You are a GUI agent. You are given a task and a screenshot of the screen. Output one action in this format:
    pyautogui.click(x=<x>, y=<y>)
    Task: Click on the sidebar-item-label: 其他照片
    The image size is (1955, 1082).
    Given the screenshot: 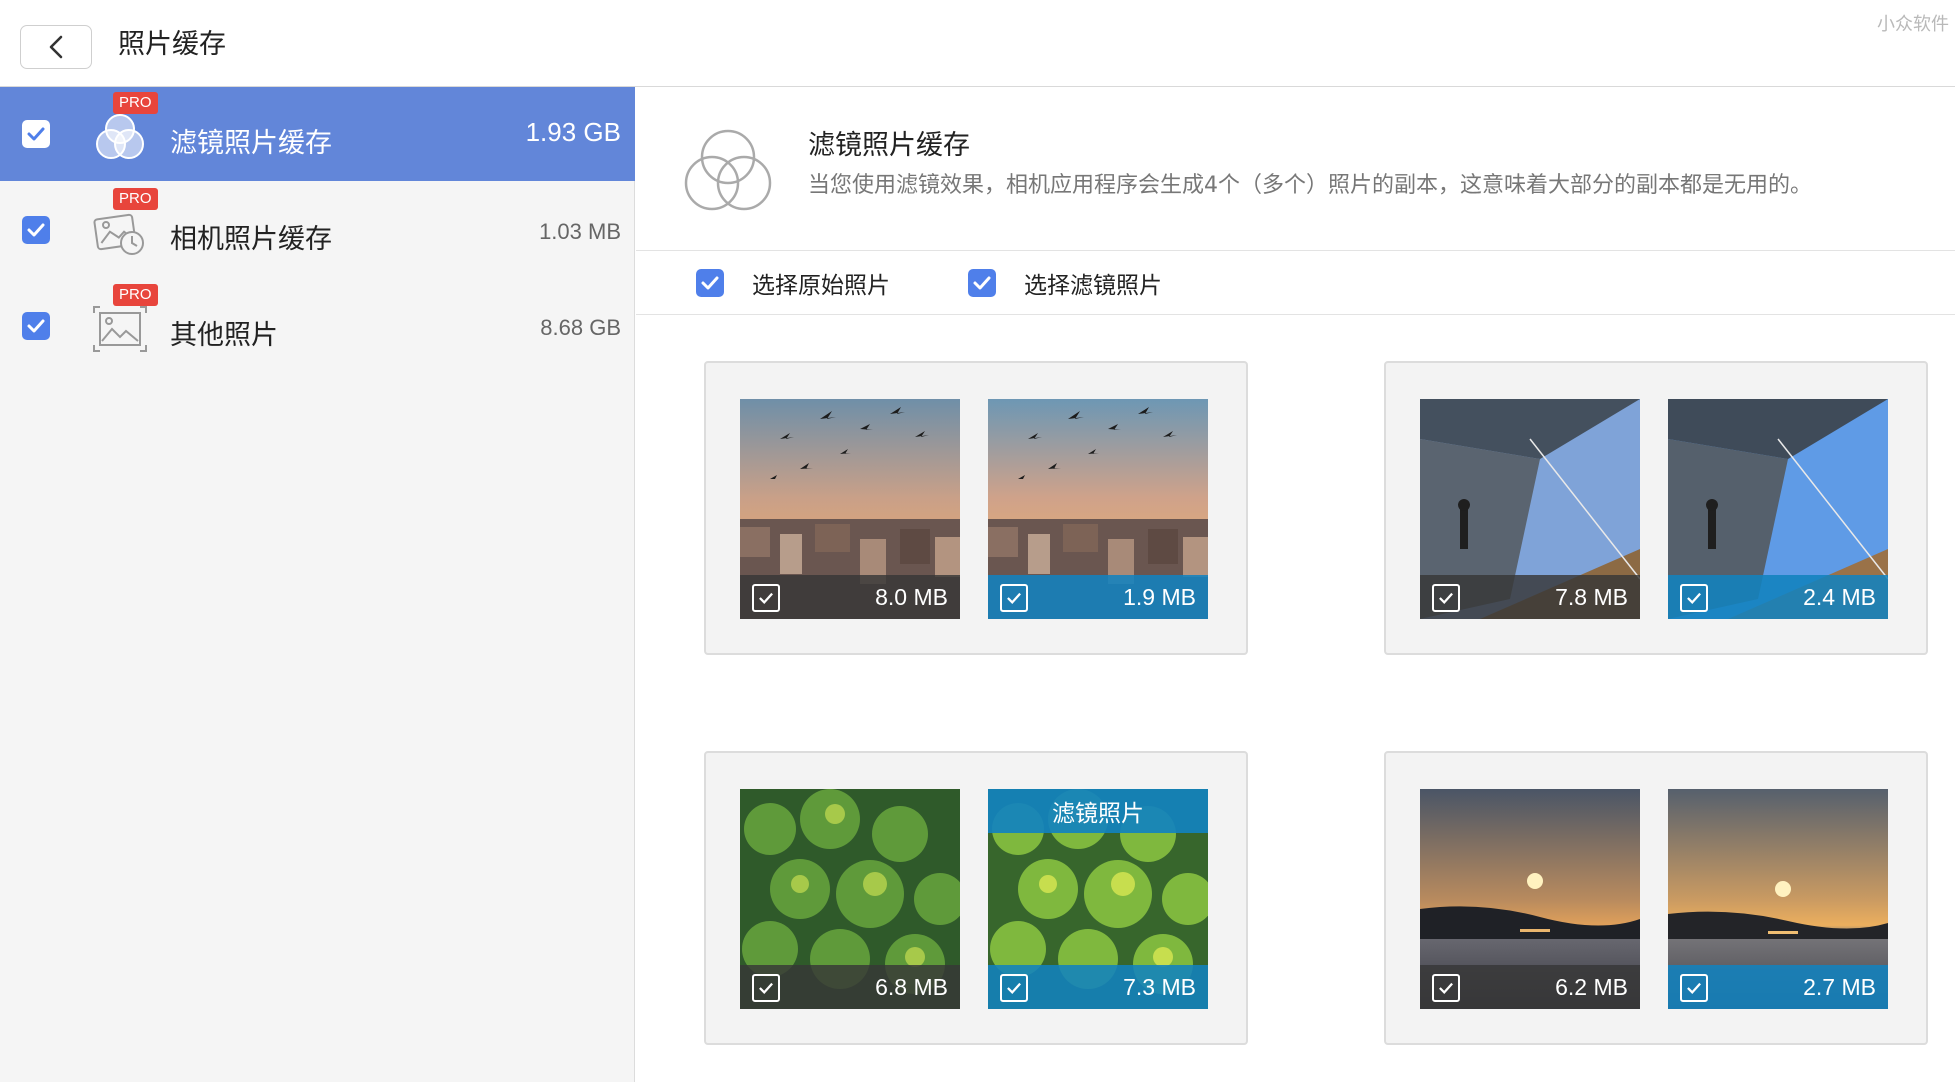 What is the action you would take?
    pyautogui.click(x=224, y=335)
    